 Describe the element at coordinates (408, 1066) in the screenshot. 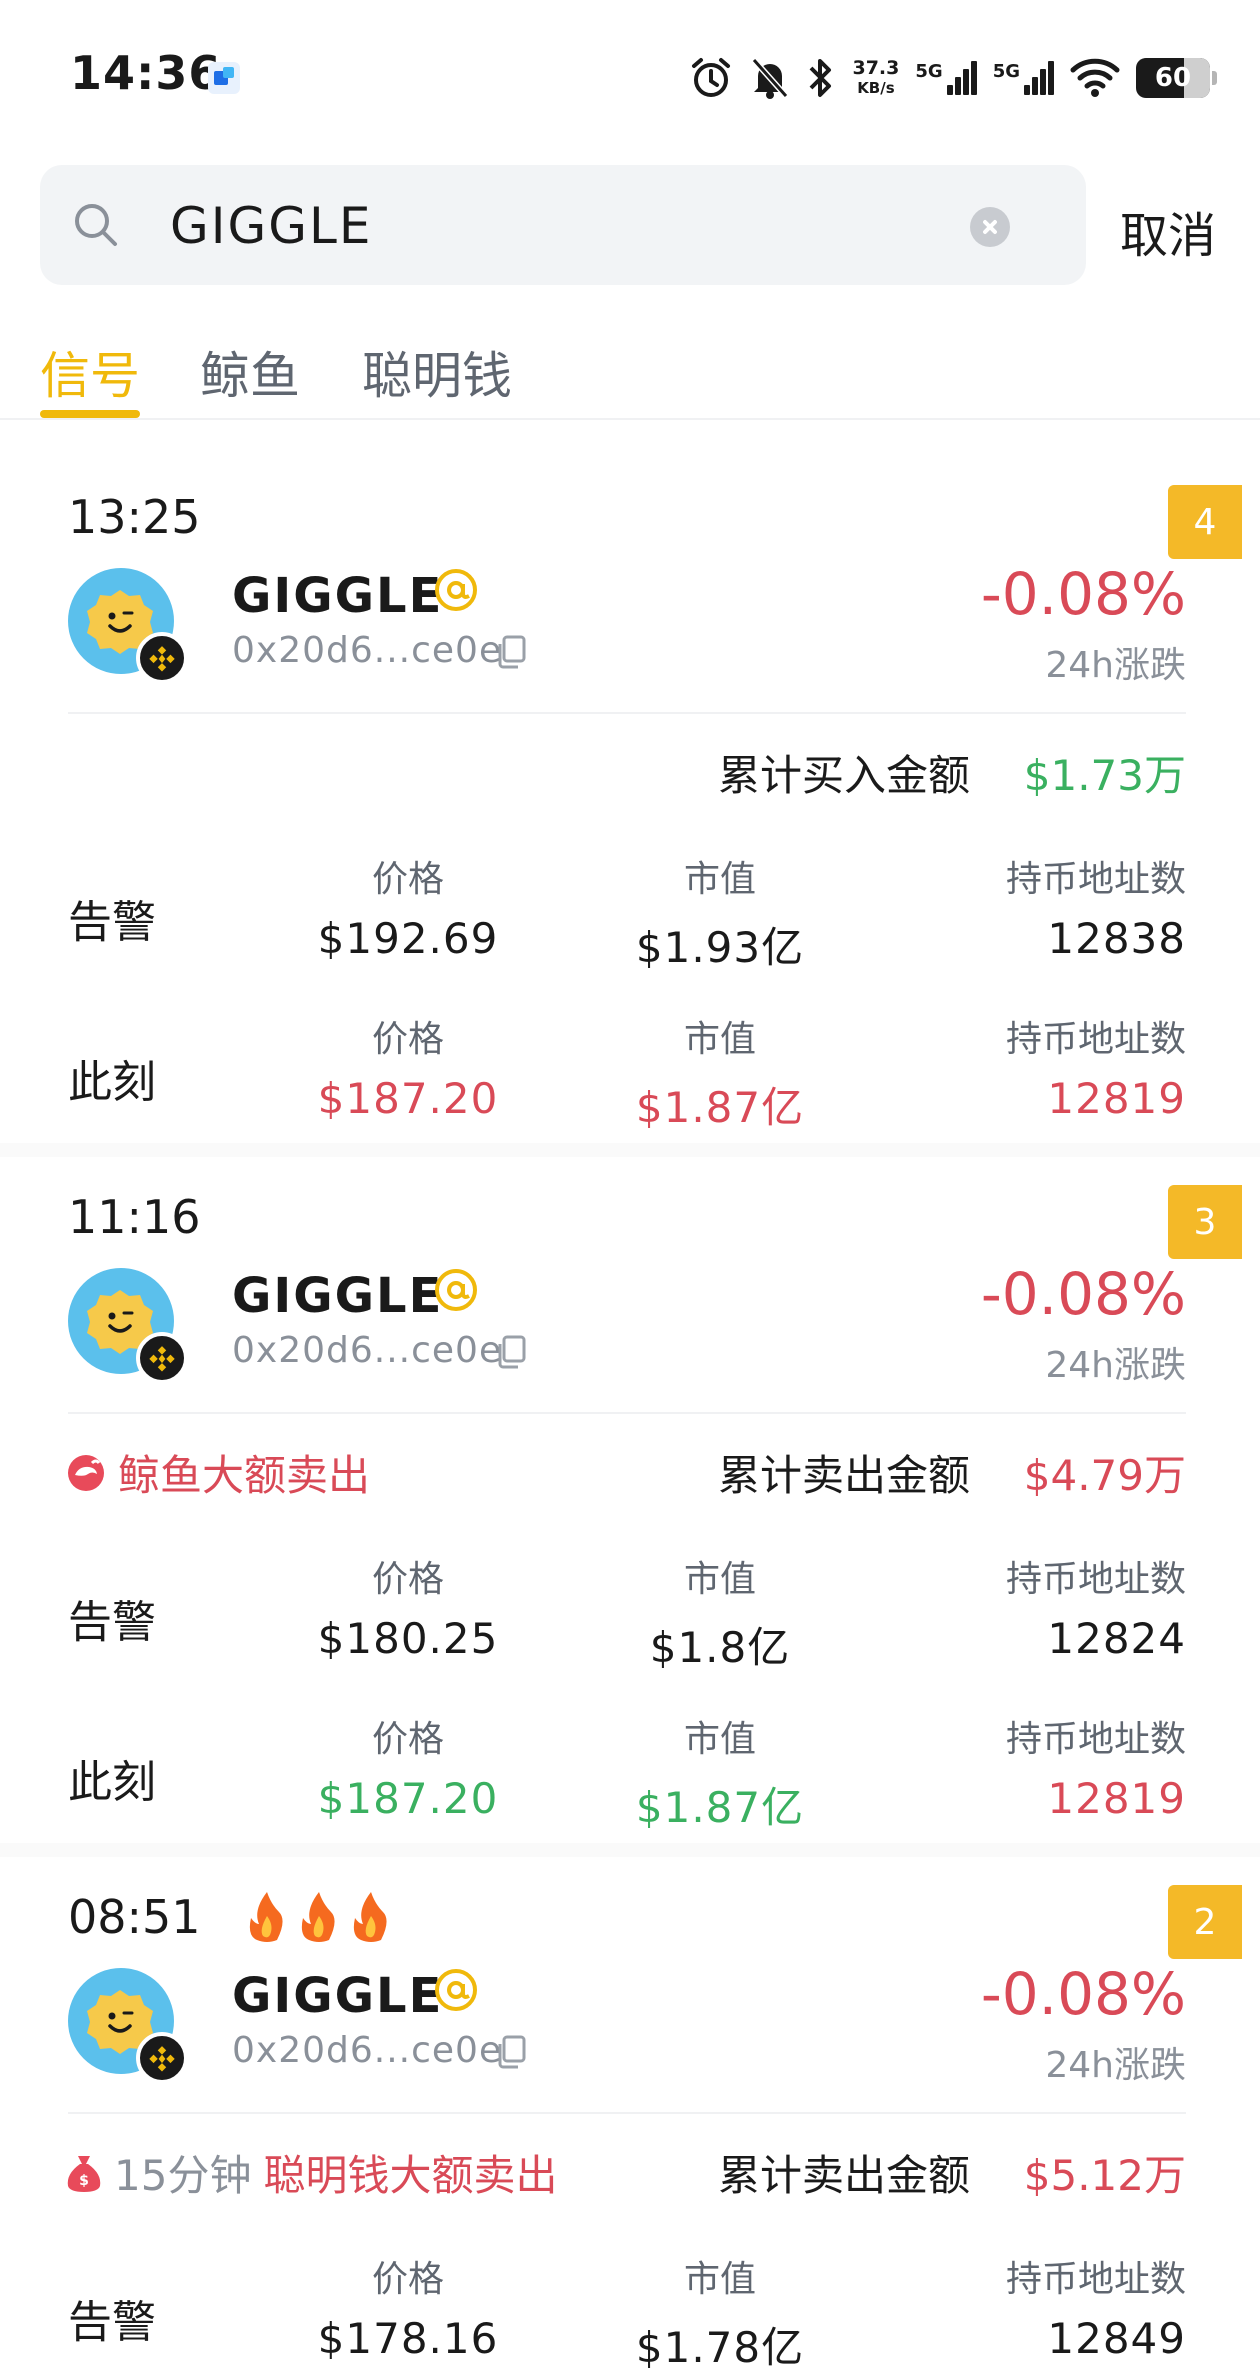

I see `price-col: 价格 $187.20` at that location.